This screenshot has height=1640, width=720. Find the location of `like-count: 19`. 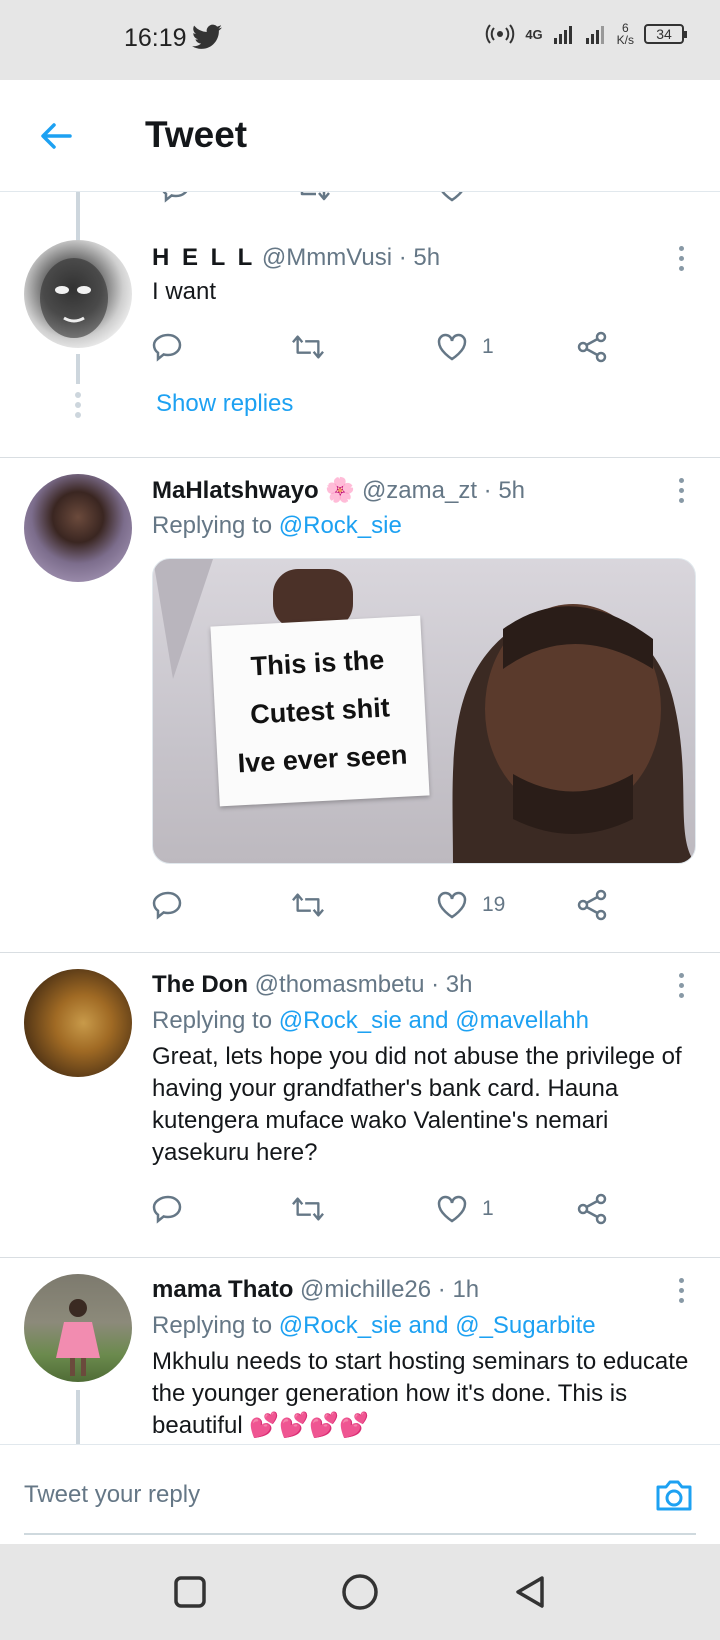

like-count: 19 is located at coordinates (494, 904).